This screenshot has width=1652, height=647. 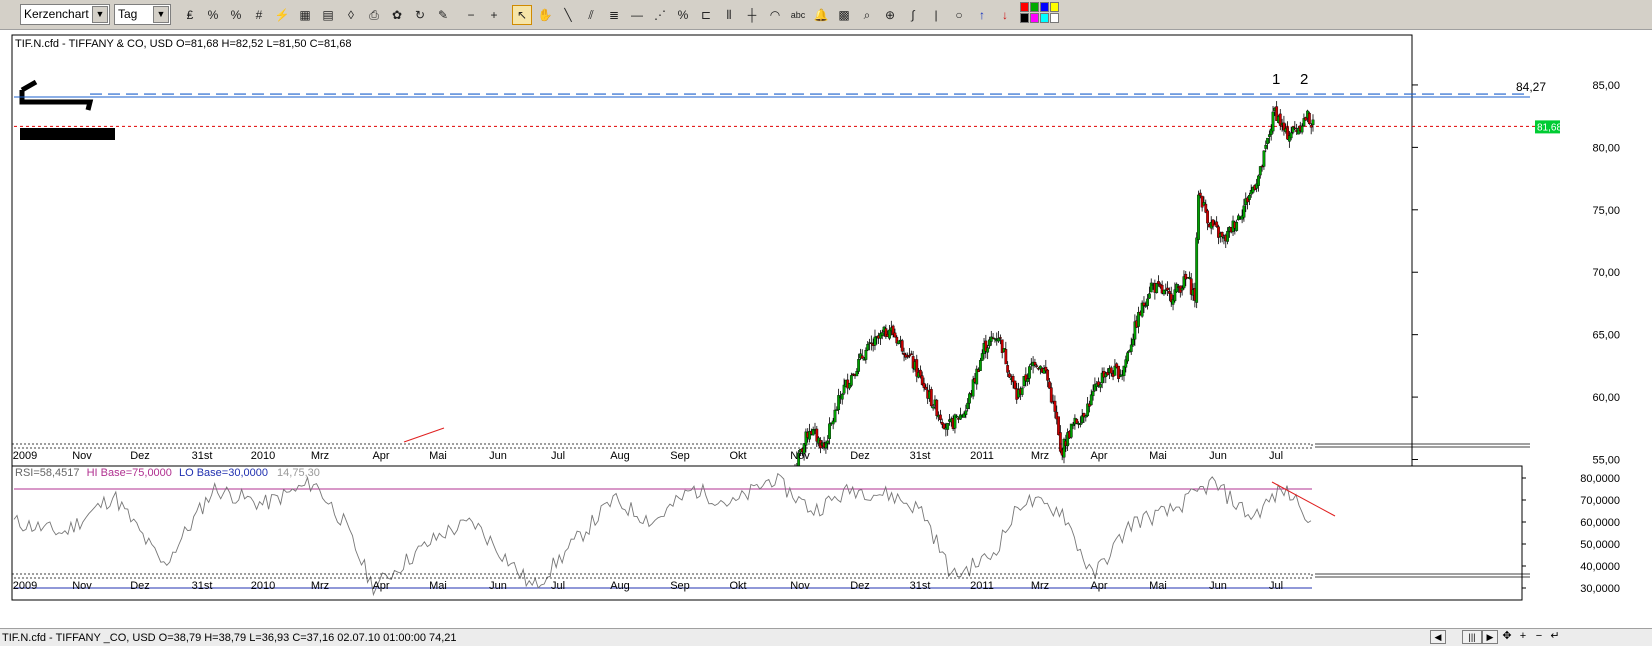 I want to click on chart-type-select: Kerzenchart ▼, so click(x=65, y=14).